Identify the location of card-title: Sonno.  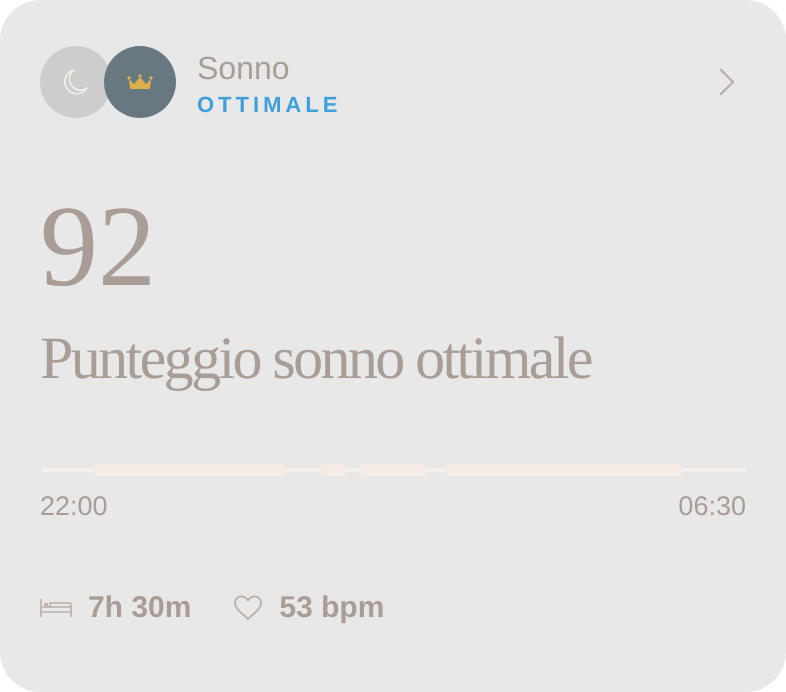
(244, 68).